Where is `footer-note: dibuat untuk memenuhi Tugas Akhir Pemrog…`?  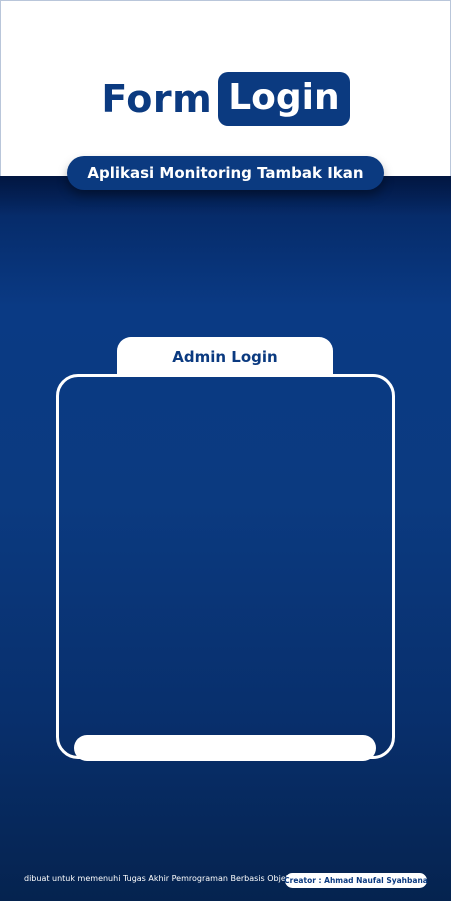 footer-note: dibuat untuk memenuhi Tugas Akhir Pemrog… is located at coordinates (157, 878).